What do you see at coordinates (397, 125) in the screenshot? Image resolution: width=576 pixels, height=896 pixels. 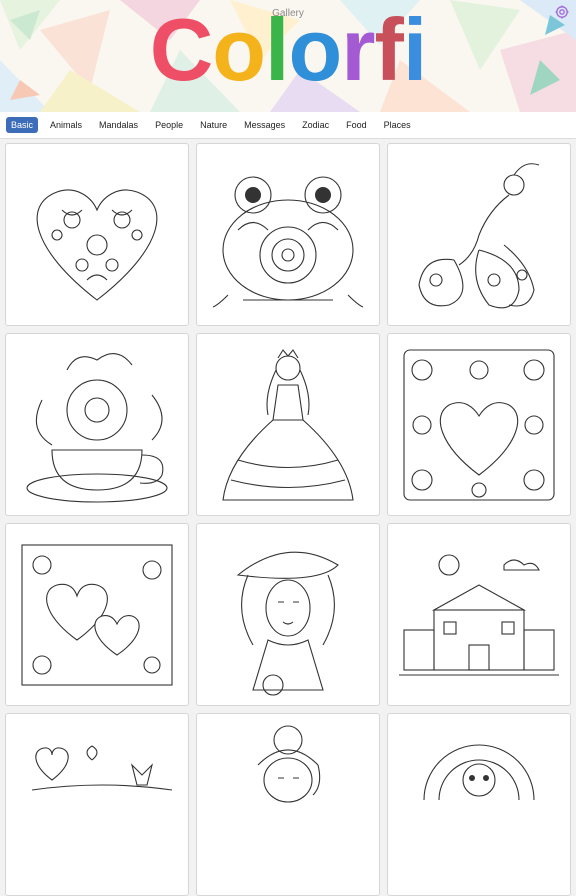 I see `tab-places: Places` at bounding box center [397, 125].